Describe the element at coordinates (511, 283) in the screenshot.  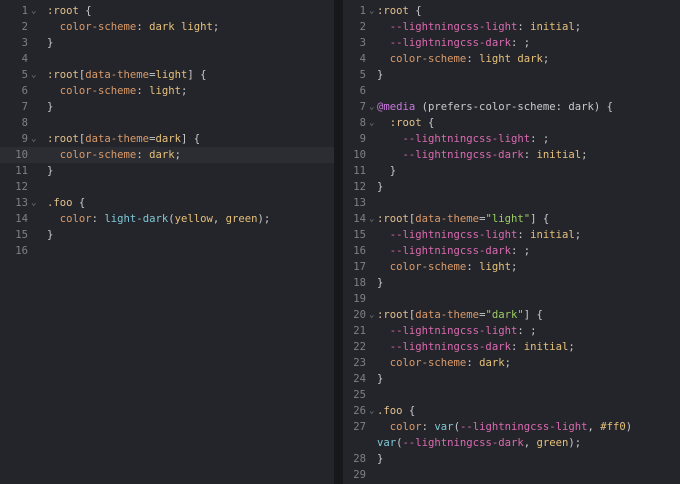
I see `code-line: 18}` at that location.